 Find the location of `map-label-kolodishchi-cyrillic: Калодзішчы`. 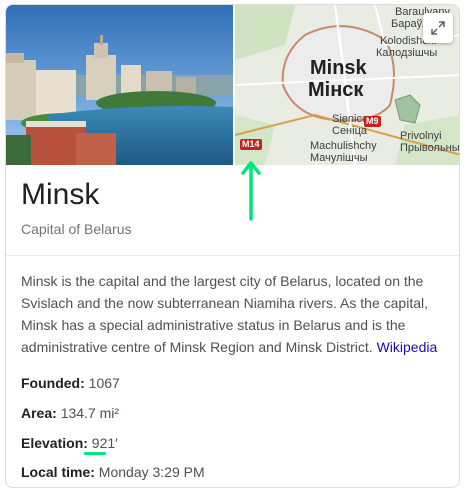

map-label-kolodishchi-cyrillic: Калодзішчы is located at coordinates (407, 53).